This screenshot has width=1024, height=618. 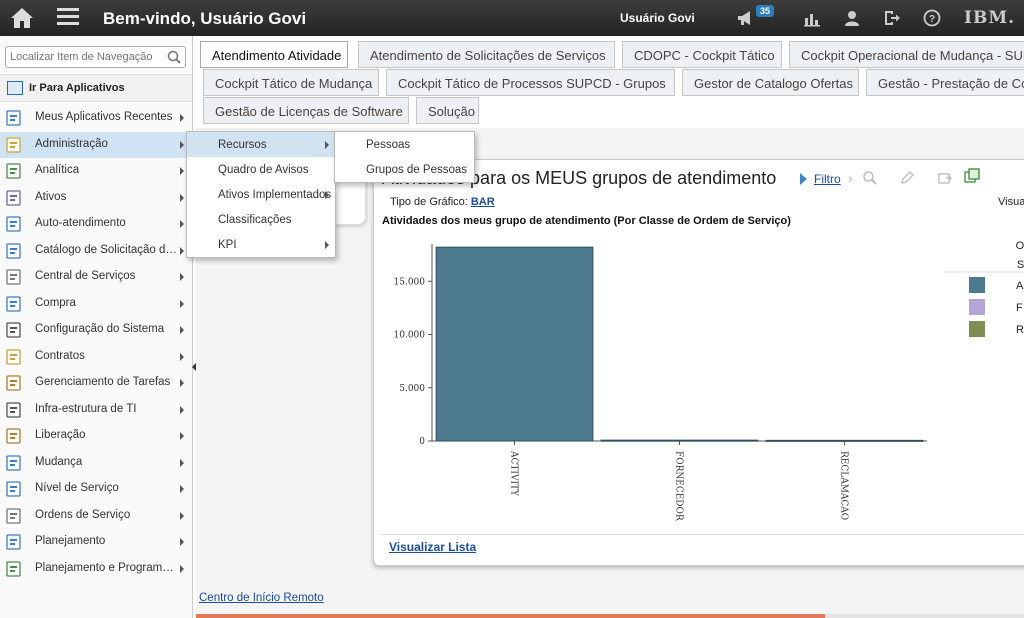 I want to click on menu-item: Ativos Implementados, so click(x=261, y=194).